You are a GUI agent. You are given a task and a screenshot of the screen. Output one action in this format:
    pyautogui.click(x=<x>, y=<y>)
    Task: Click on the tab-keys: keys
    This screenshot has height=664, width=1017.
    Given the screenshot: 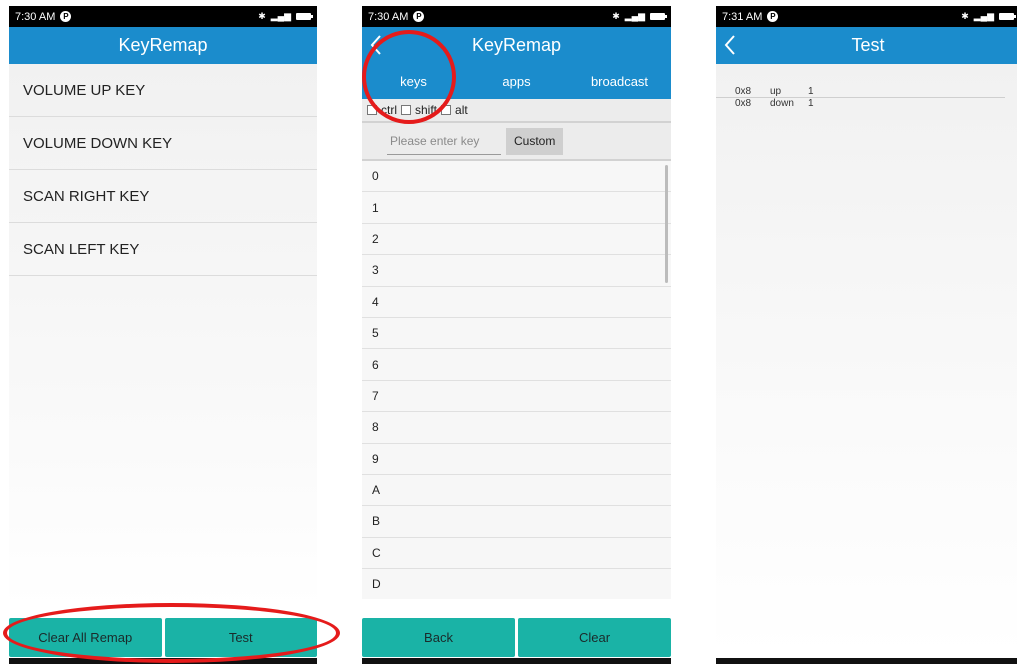 What is the action you would take?
    pyautogui.click(x=413, y=81)
    